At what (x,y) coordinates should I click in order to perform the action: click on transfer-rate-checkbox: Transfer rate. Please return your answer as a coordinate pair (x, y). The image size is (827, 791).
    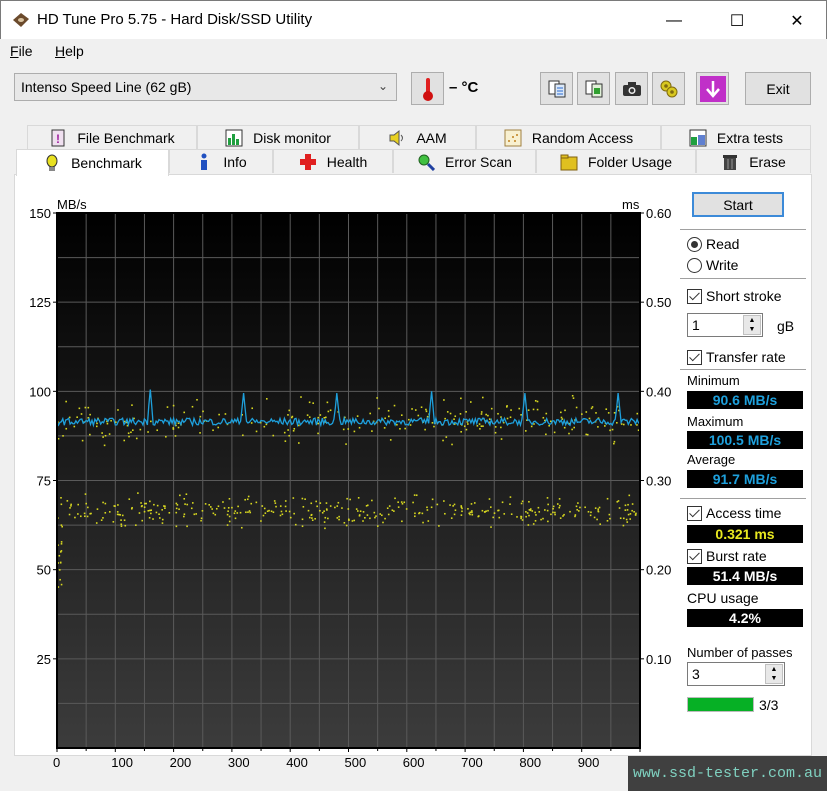
    Looking at the image, I should click on (736, 357).